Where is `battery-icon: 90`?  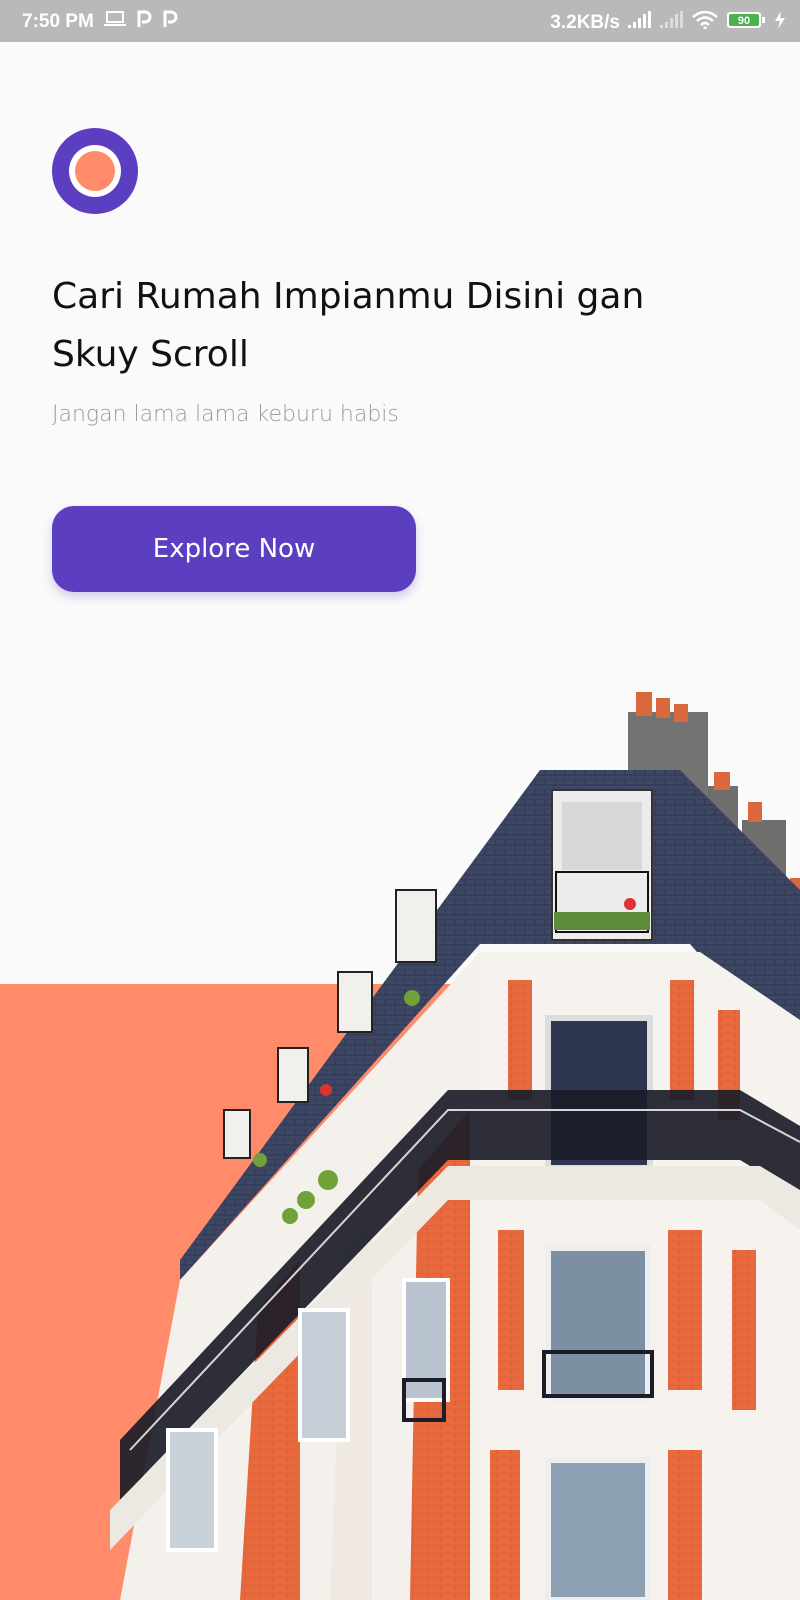
battery-icon: 90 is located at coordinates (746, 23).